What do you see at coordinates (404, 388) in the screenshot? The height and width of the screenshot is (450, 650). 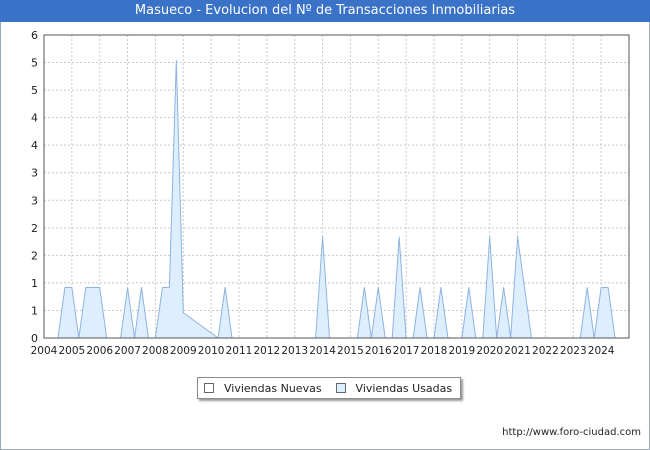 I see `legend-label-usadas: Viviendas Usadas` at bounding box center [404, 388].